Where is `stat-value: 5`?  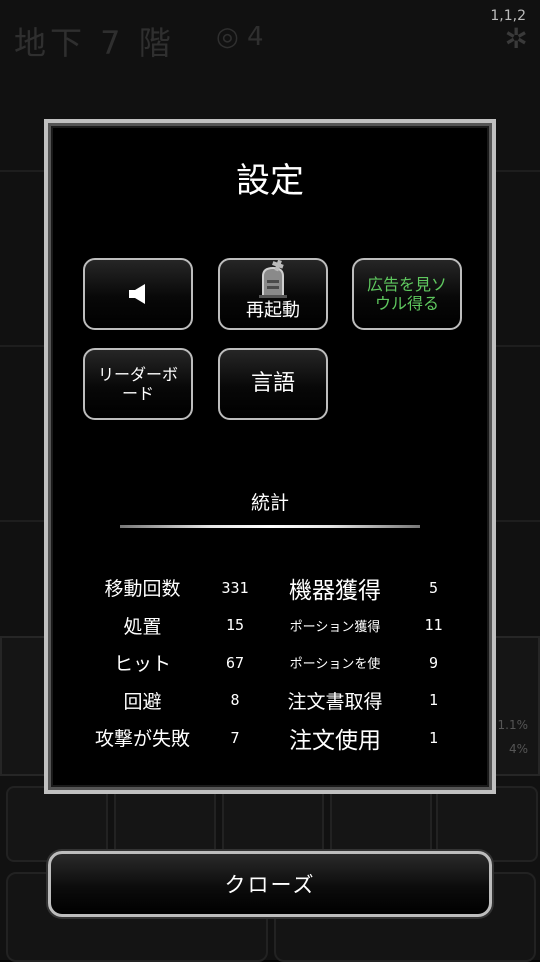
stat-value: 5 is located at coordinates (433, 587).